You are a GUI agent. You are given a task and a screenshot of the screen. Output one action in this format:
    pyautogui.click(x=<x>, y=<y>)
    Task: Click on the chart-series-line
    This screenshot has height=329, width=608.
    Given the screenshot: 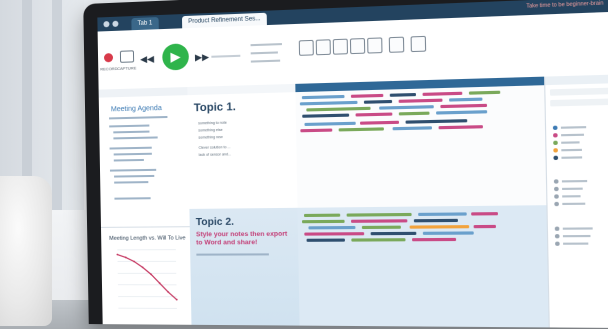 What is the action you would take?
    pyautogui.click(x=146, y=276)
    